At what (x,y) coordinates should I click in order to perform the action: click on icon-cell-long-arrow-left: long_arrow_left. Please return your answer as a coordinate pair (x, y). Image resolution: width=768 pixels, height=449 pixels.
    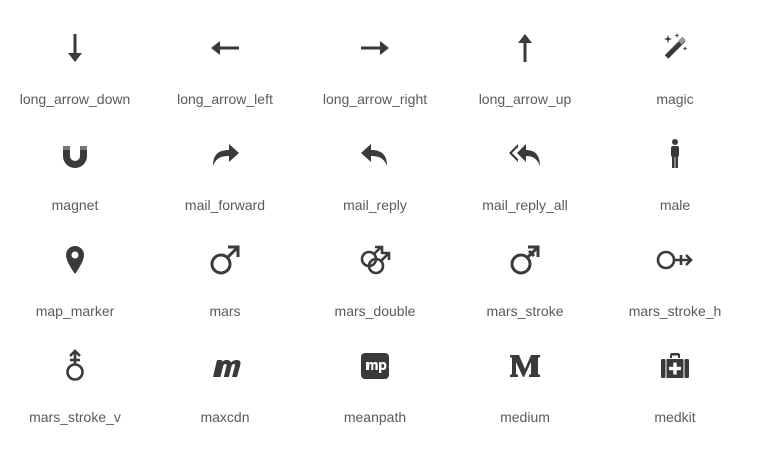
    Looking at the image, I should click on (225, 53).